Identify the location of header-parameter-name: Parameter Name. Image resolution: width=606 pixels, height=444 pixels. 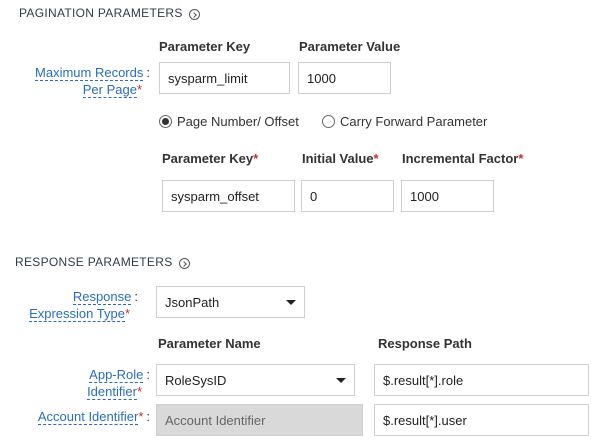
(209, 343).